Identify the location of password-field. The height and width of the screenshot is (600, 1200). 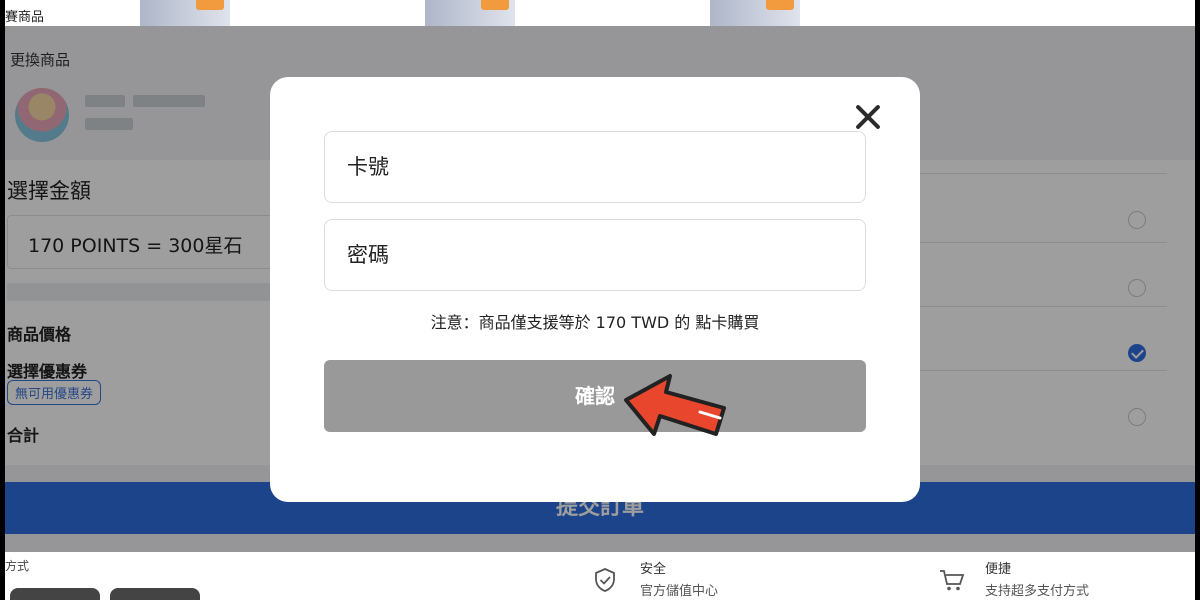
(595, 255).